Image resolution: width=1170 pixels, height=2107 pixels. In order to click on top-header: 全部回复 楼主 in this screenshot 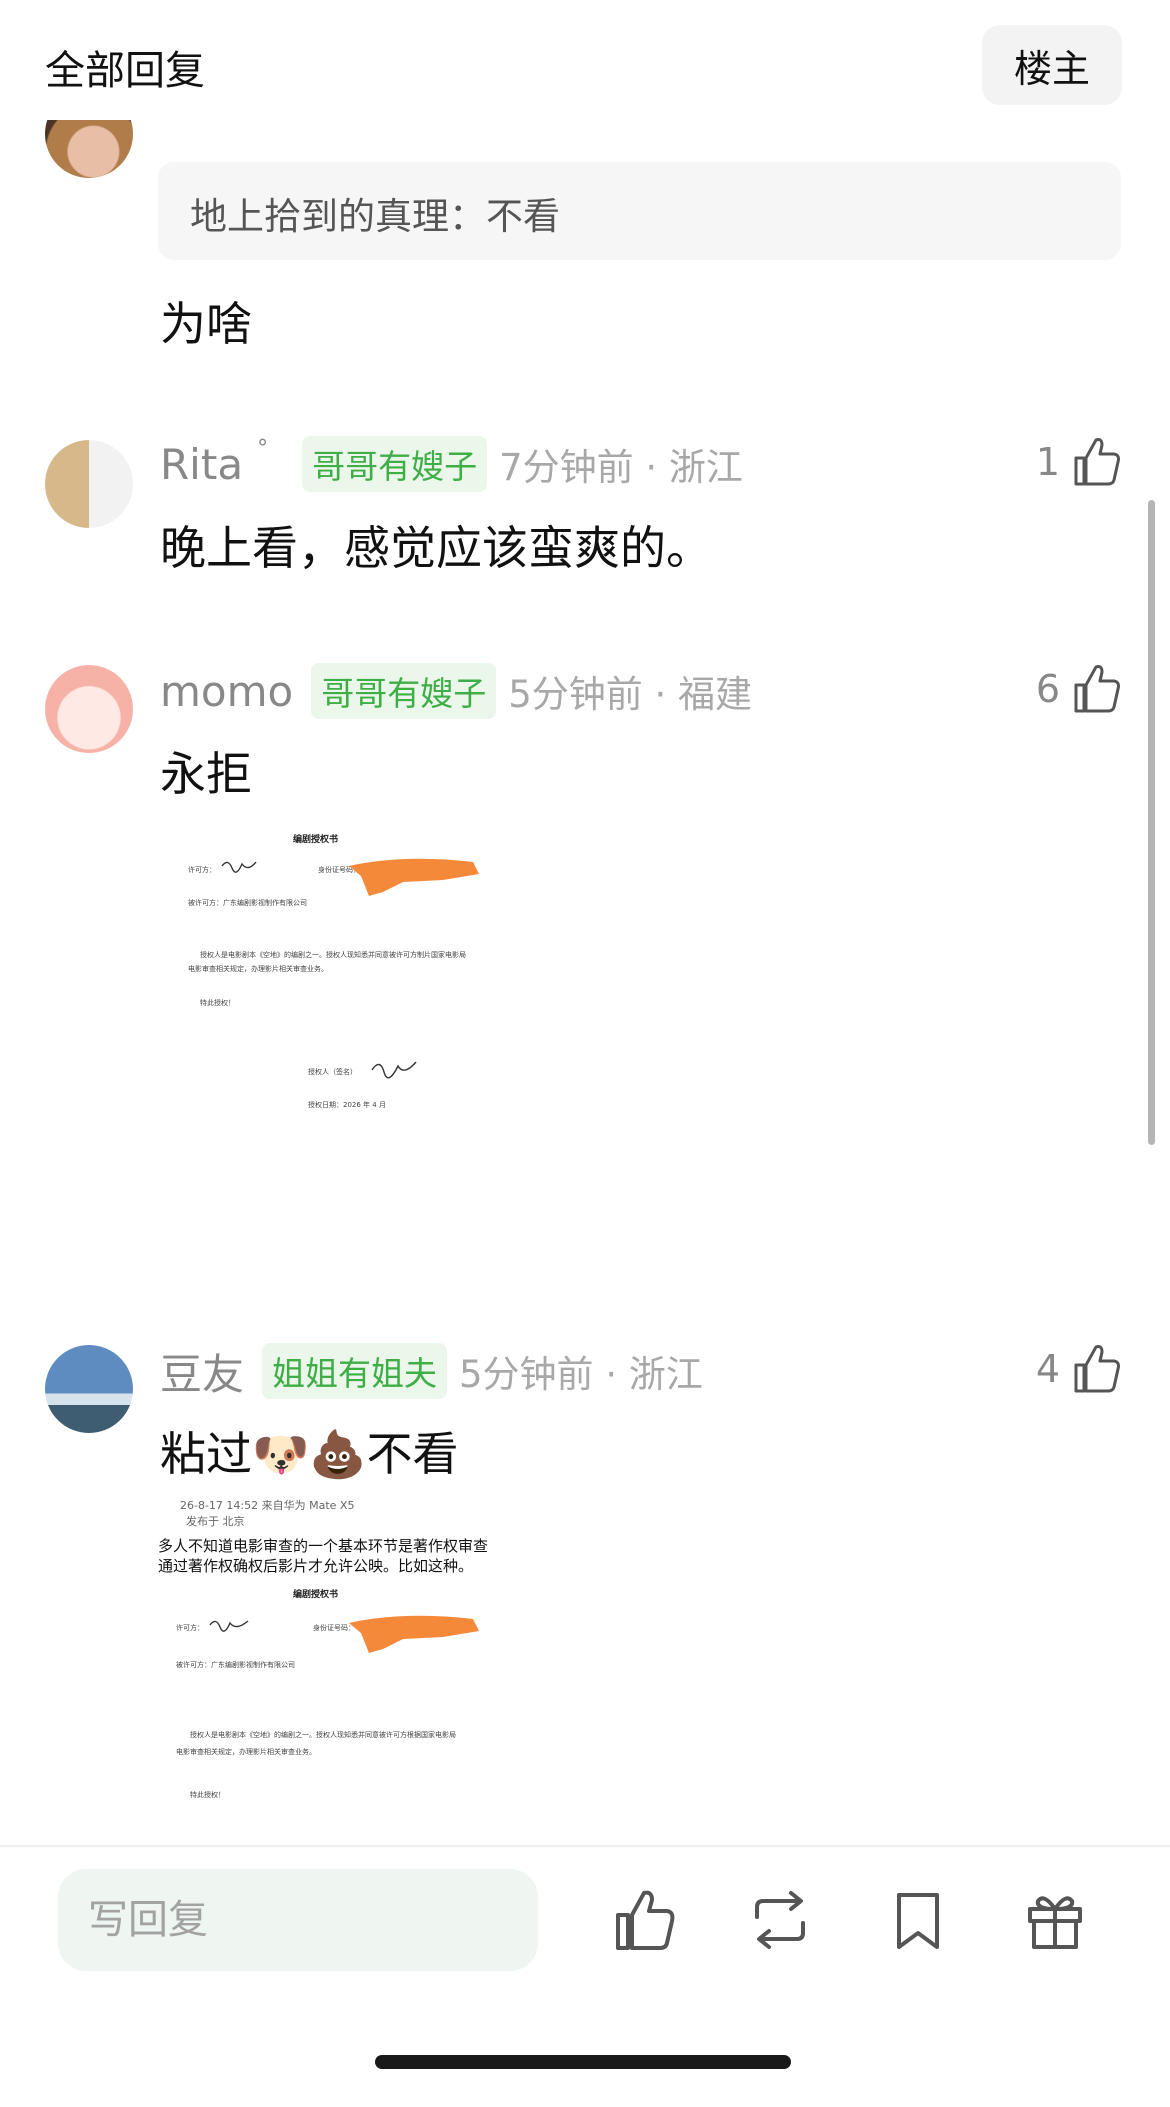, I will do `click(585, 60)`.